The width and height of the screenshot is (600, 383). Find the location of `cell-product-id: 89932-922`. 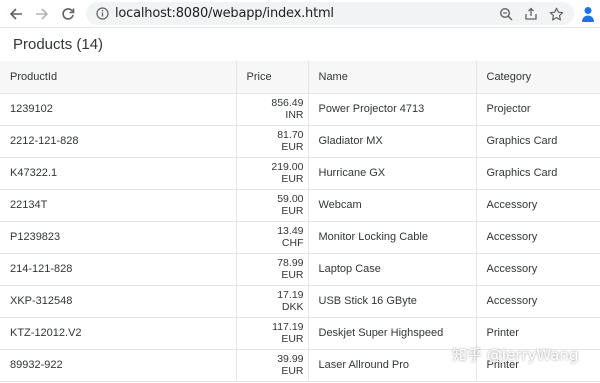

cell-product-id: 89932-922 is located at coordinates (118, 365).